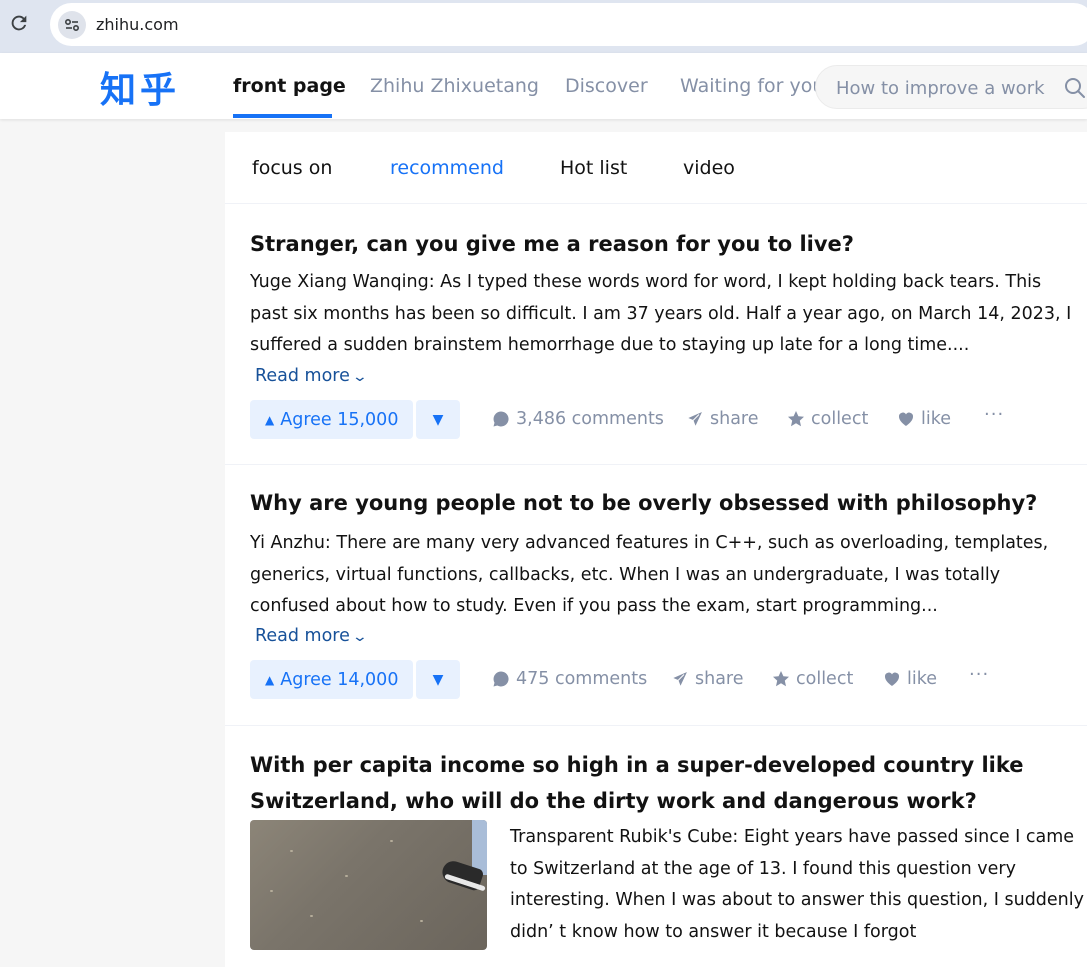  I want to click on browser-toolbar: zhihu.com, so click(543, 26).